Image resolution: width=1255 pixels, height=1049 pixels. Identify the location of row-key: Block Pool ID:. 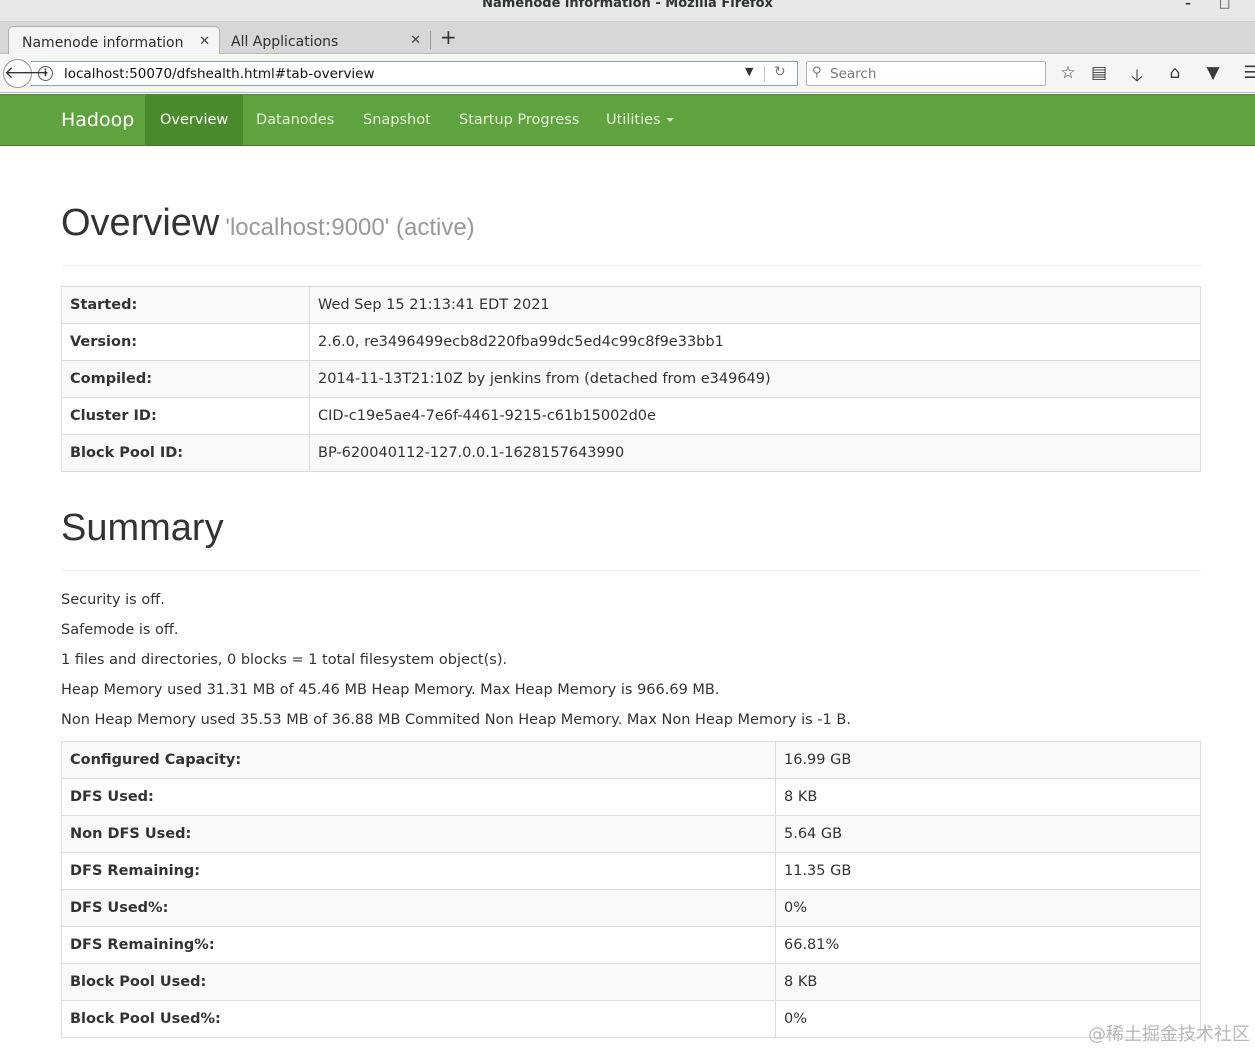
(185, 453).